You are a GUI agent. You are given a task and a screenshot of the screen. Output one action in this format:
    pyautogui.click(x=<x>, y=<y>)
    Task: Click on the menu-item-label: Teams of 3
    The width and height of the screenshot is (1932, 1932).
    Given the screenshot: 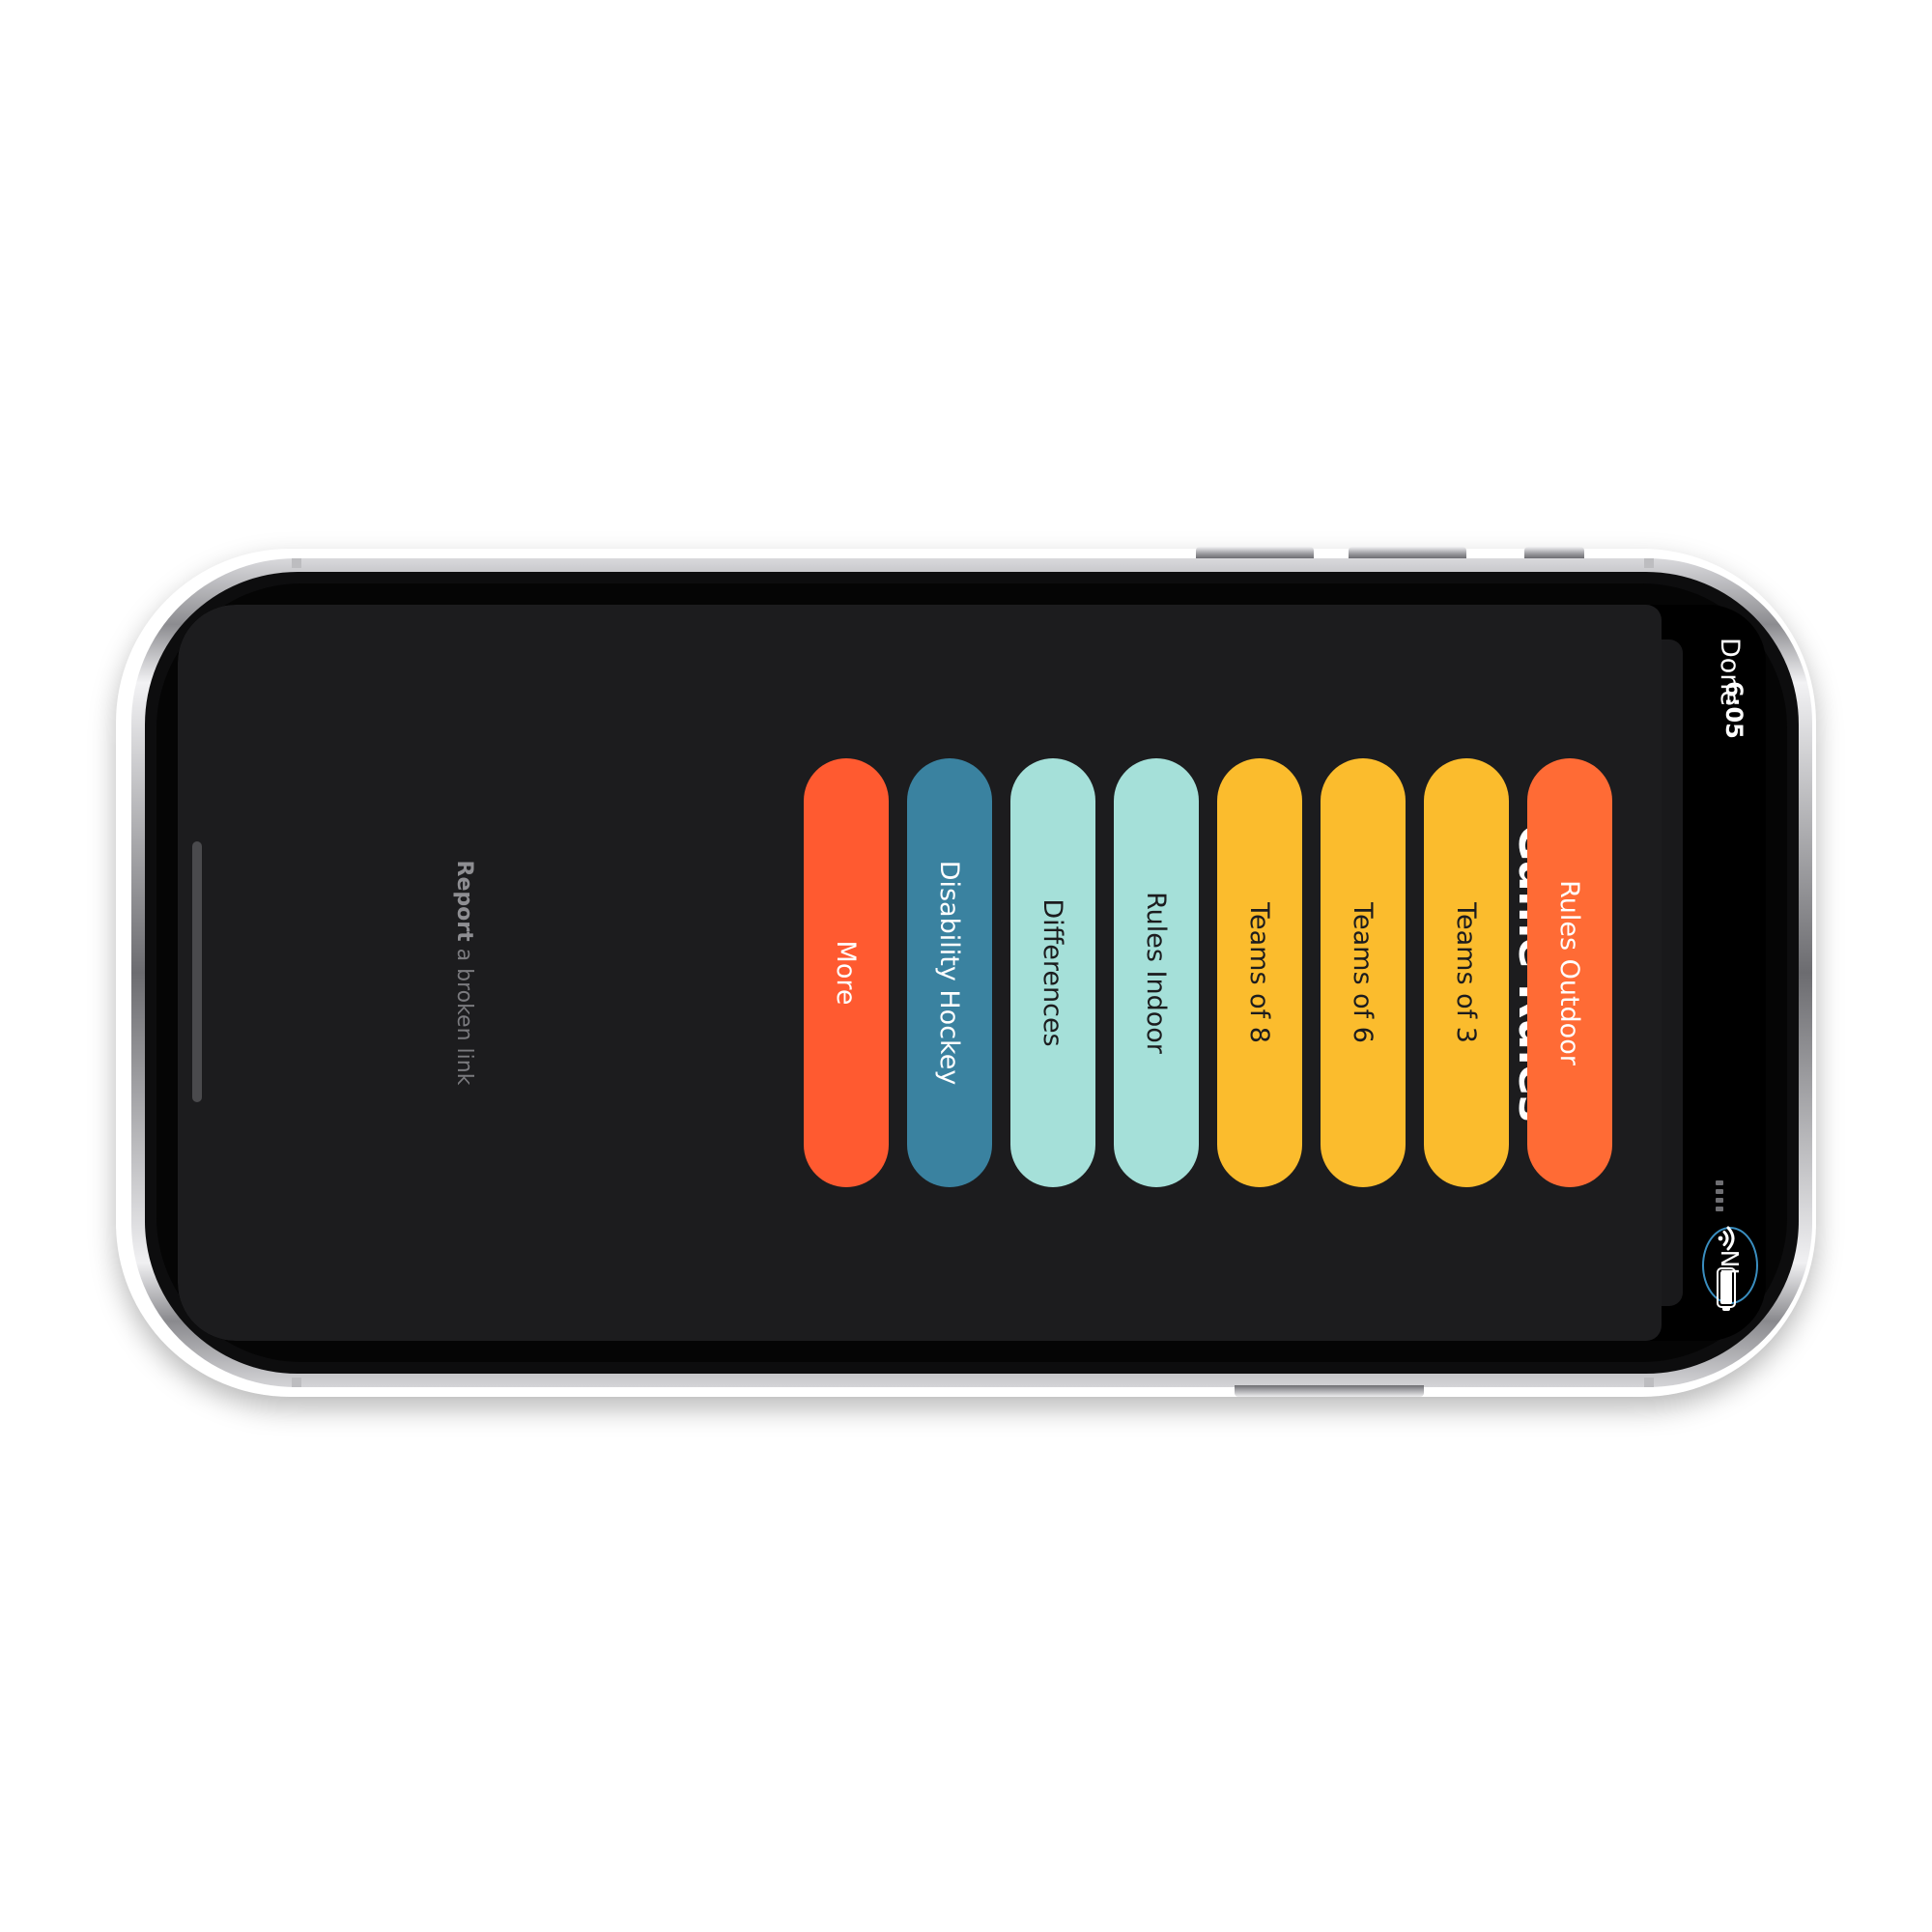 What is the action you would take?
    pyautogui.click(x=1466, y=972)
    